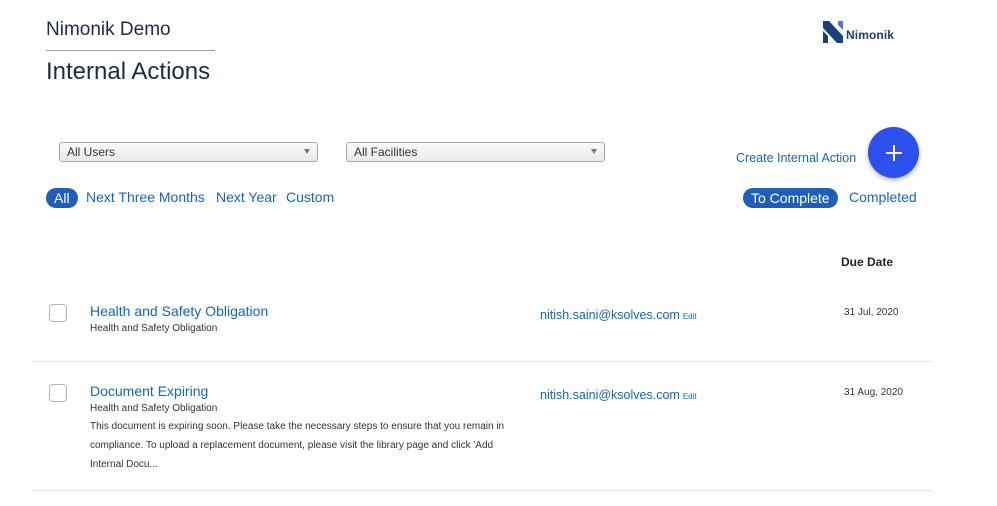 The width and height of the screenshot is (997, 506). What do you see at coordinates (790, 198) in the screenshot?
I see `tab-to-complete: To Complete` at bounding box center [790, 198].